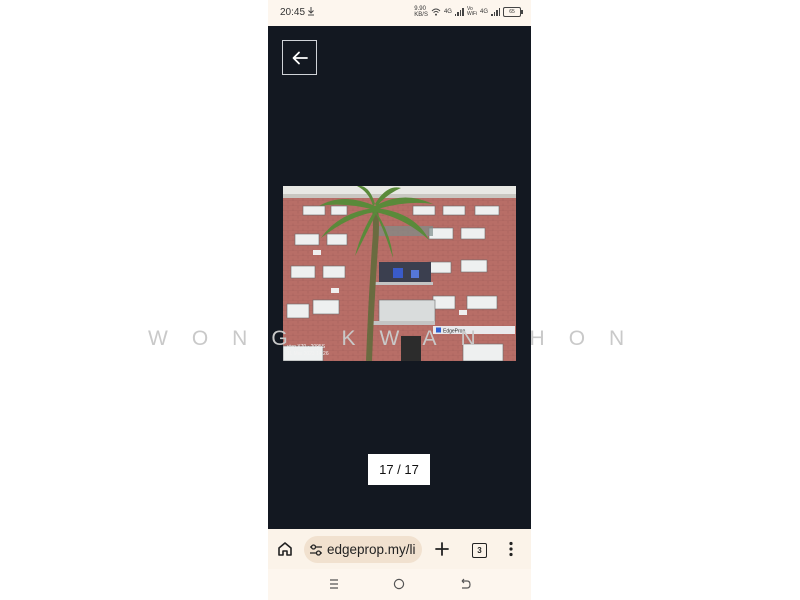 The height and width of the screenshot is (600, 800). Describe the element at coordinates (447, 12) in the screenshot. I see `signal-1-label: 4G` at that location.